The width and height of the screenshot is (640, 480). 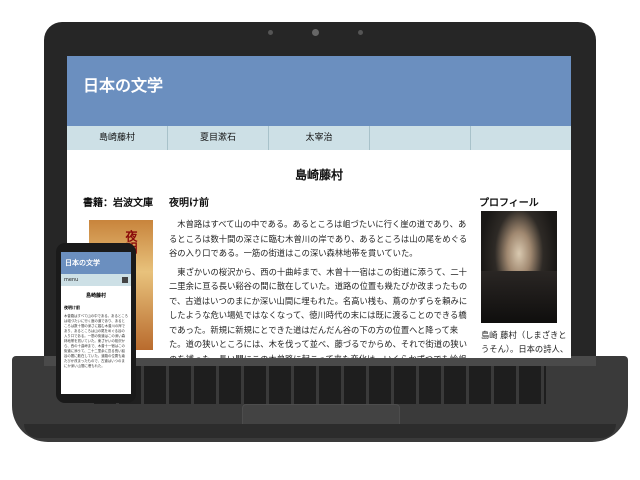 I want to click on phone-header: 日本の文学, so click(x=96, y=263).